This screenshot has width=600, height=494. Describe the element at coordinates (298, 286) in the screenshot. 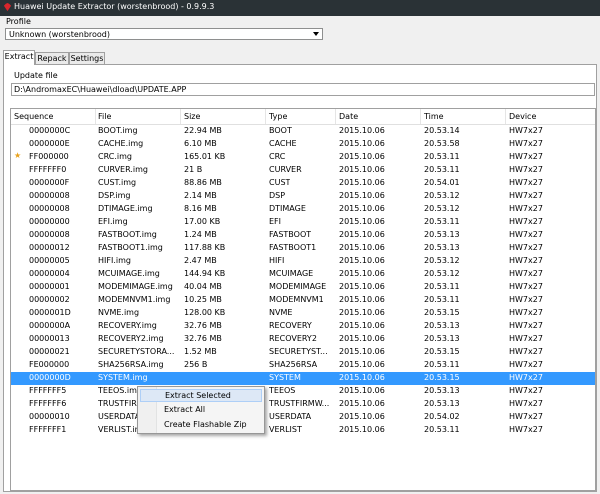

I see `cell-type: MODEMIMAGE` at that location.